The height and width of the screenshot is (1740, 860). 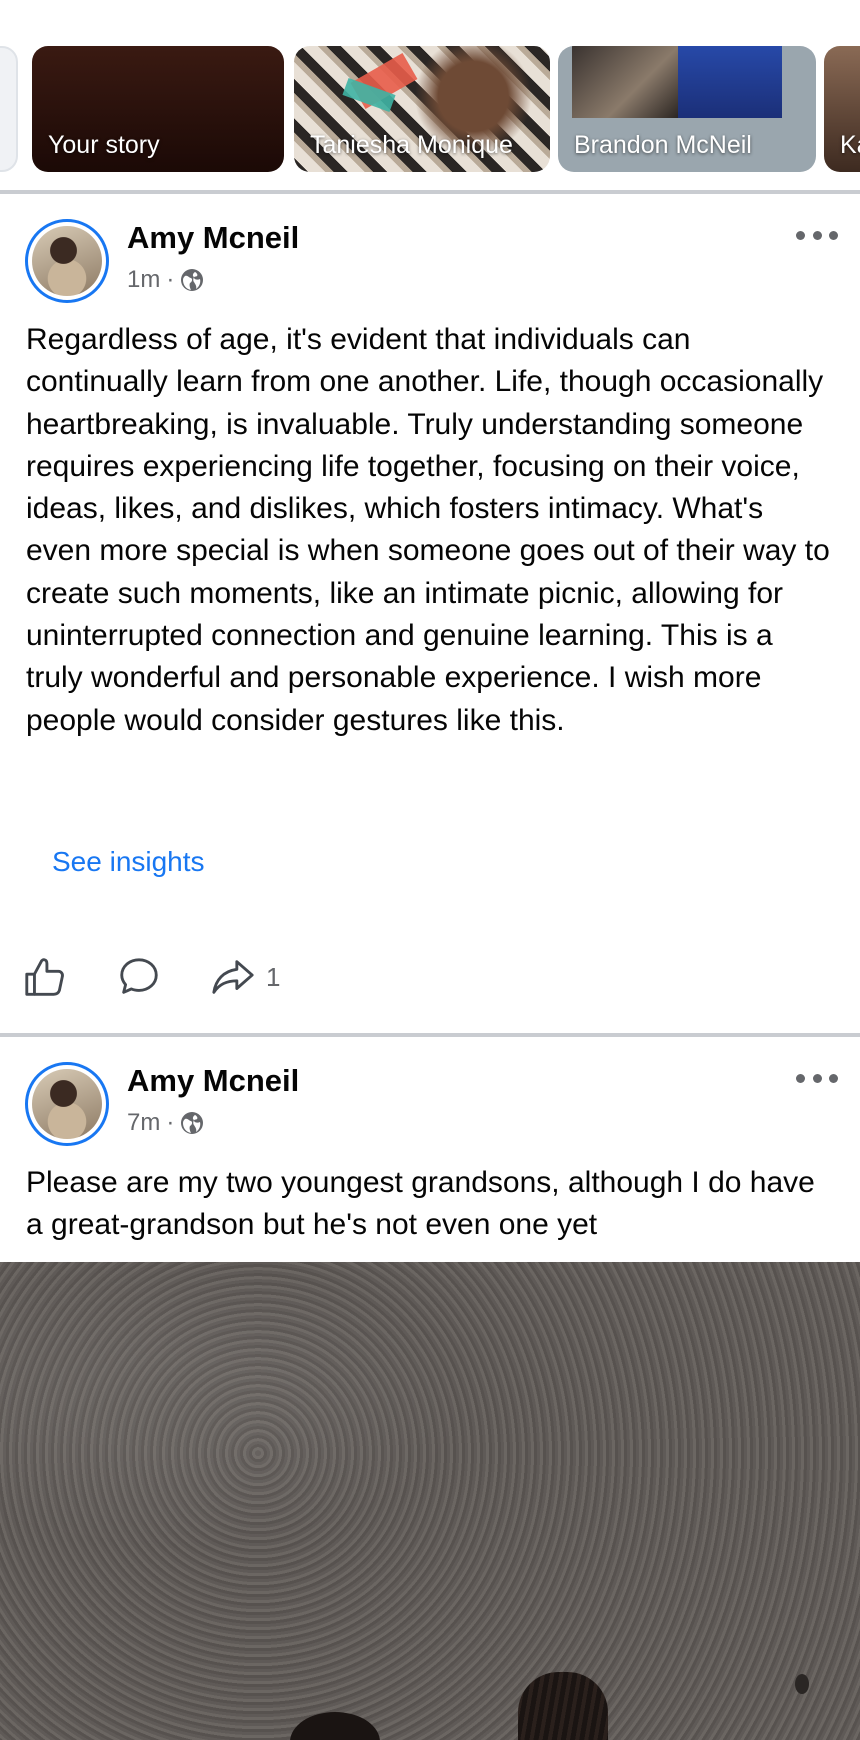 I want to click on comment-icon, so click(x=139, y=976).